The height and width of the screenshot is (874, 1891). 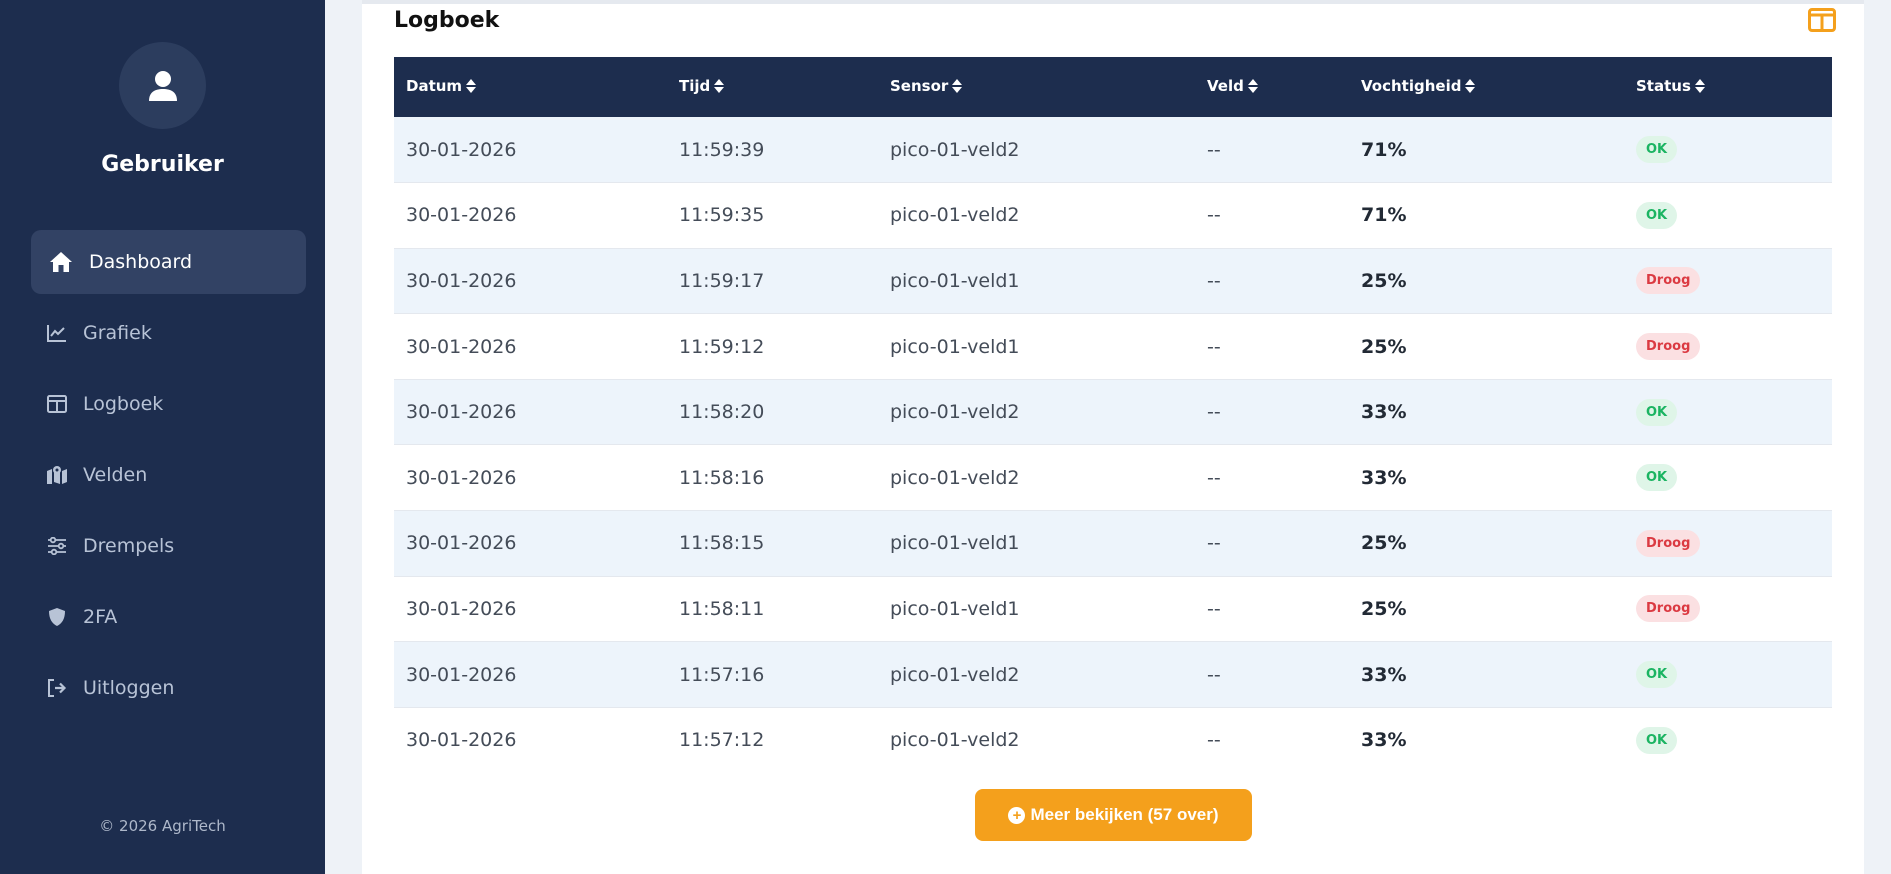 What do you see at coordinates (722, 543) in the screenshot?
I see `cell-tijd: 11:58:15` at bounding box center [722, 543].